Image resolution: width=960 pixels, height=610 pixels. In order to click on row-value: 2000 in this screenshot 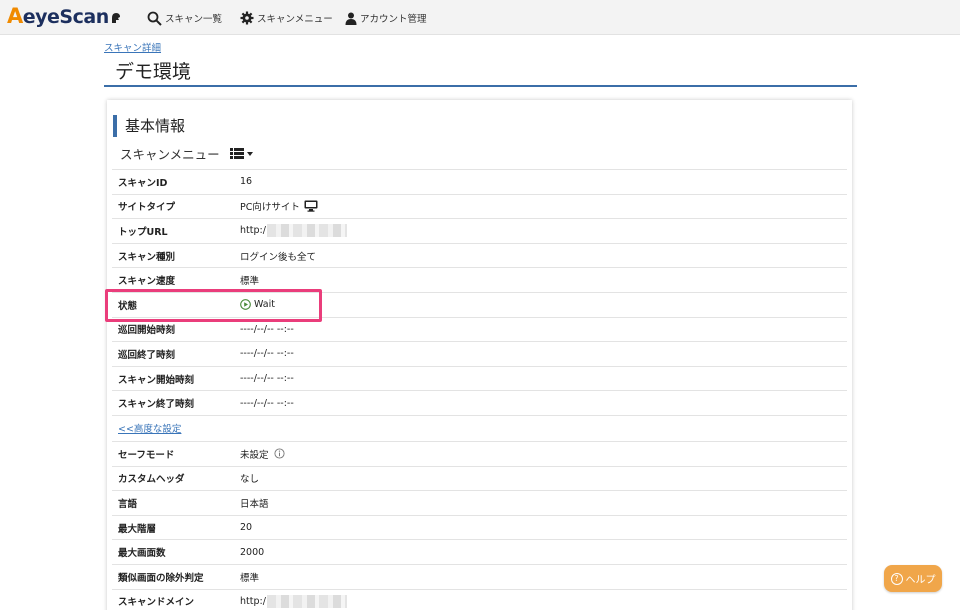, I will do `click(252, 552)`.